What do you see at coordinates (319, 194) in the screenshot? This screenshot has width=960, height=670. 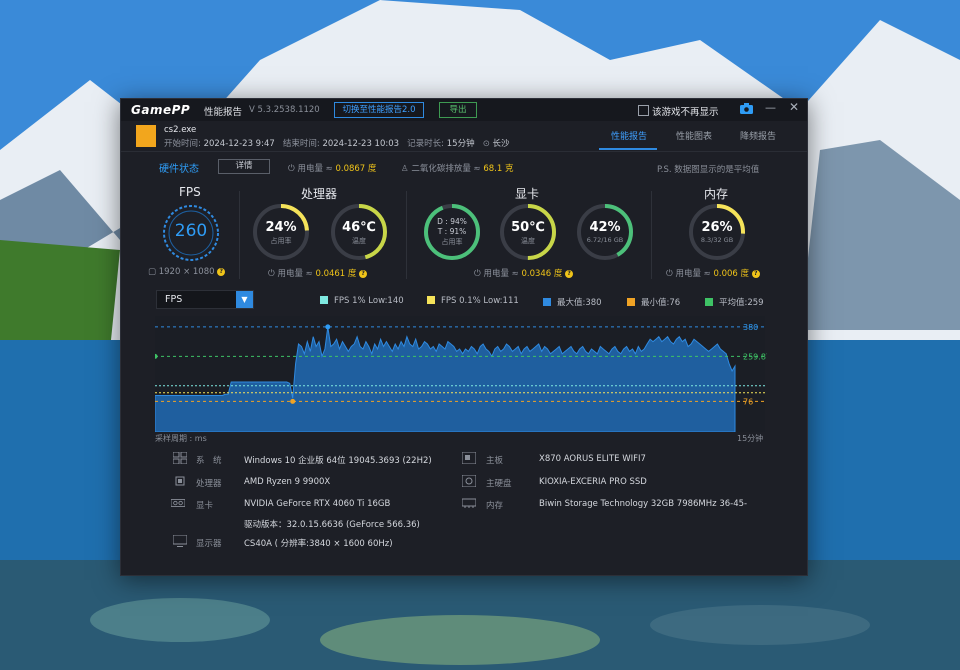 I see `cpu-title: 处理器` at bounding box center [319, 194].